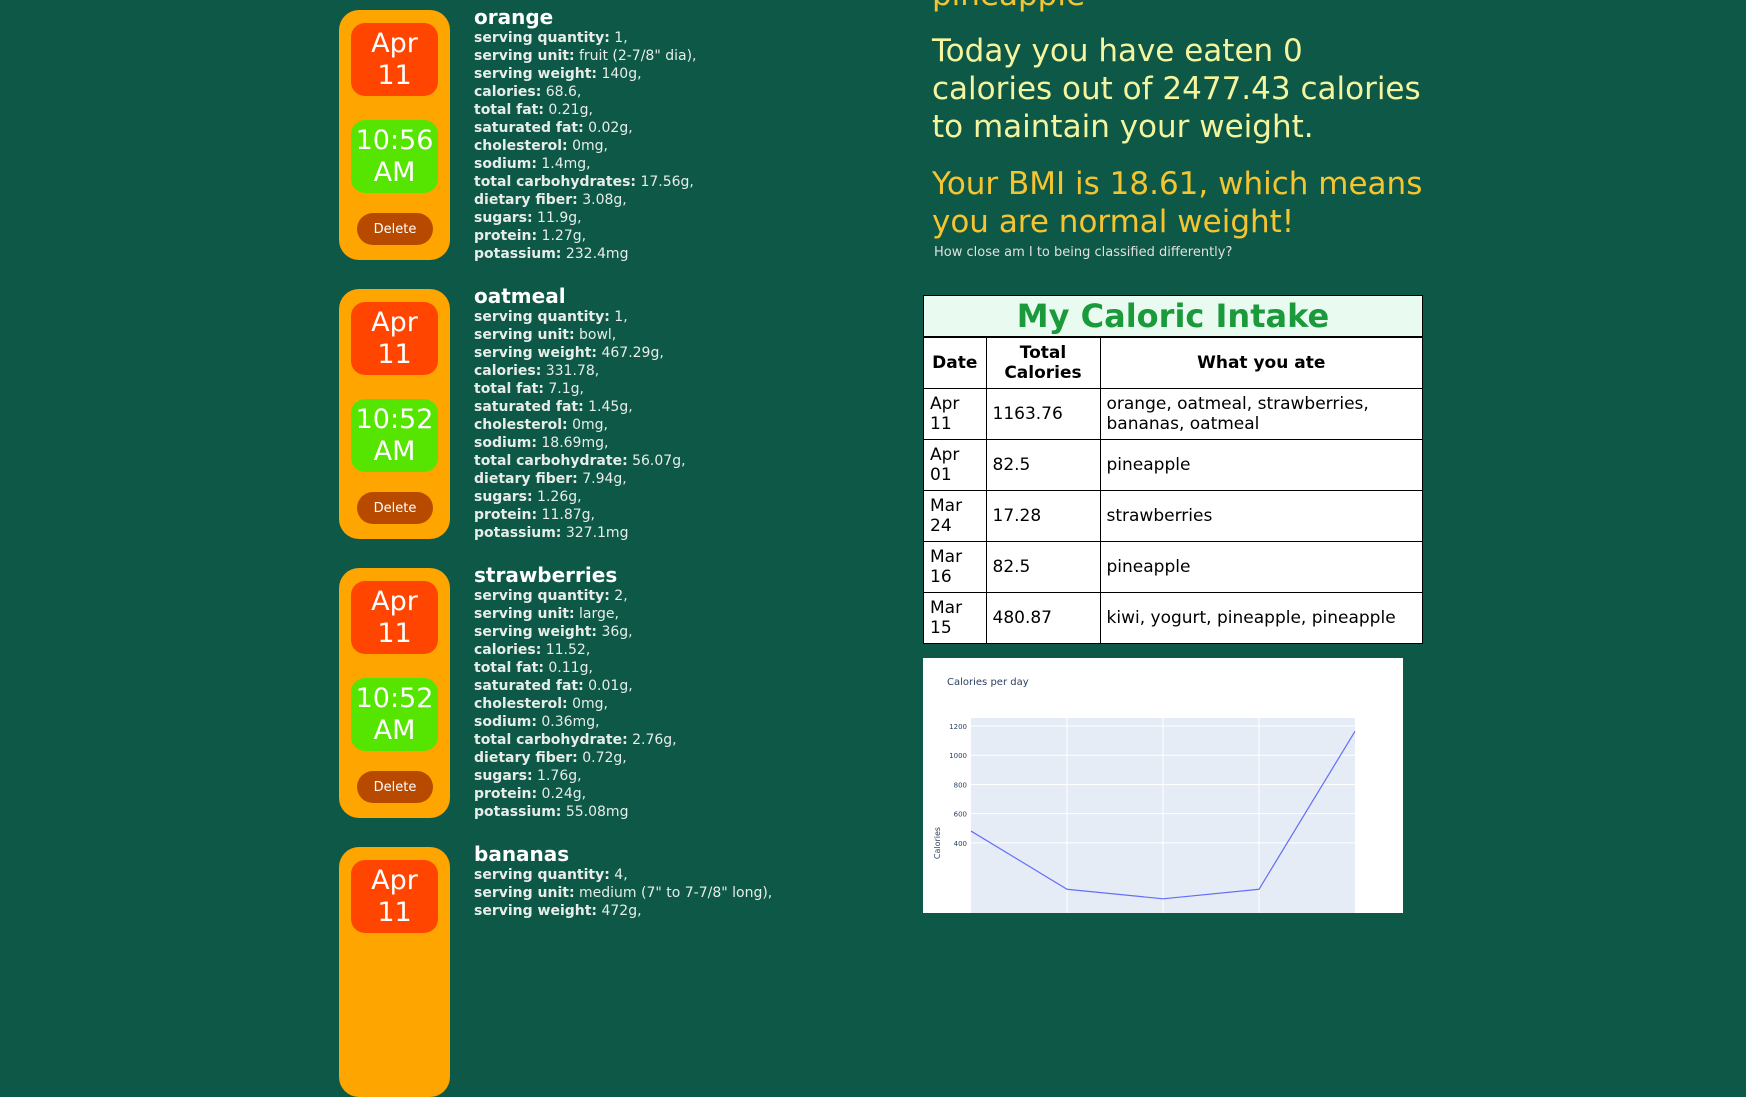 Image resolution: width=1746 pixels, height=1097 pixels. Describe the element at coordinates (646, 515) in the screenshot. I see `nutrient-line: protein: 11.87g,` at that location.